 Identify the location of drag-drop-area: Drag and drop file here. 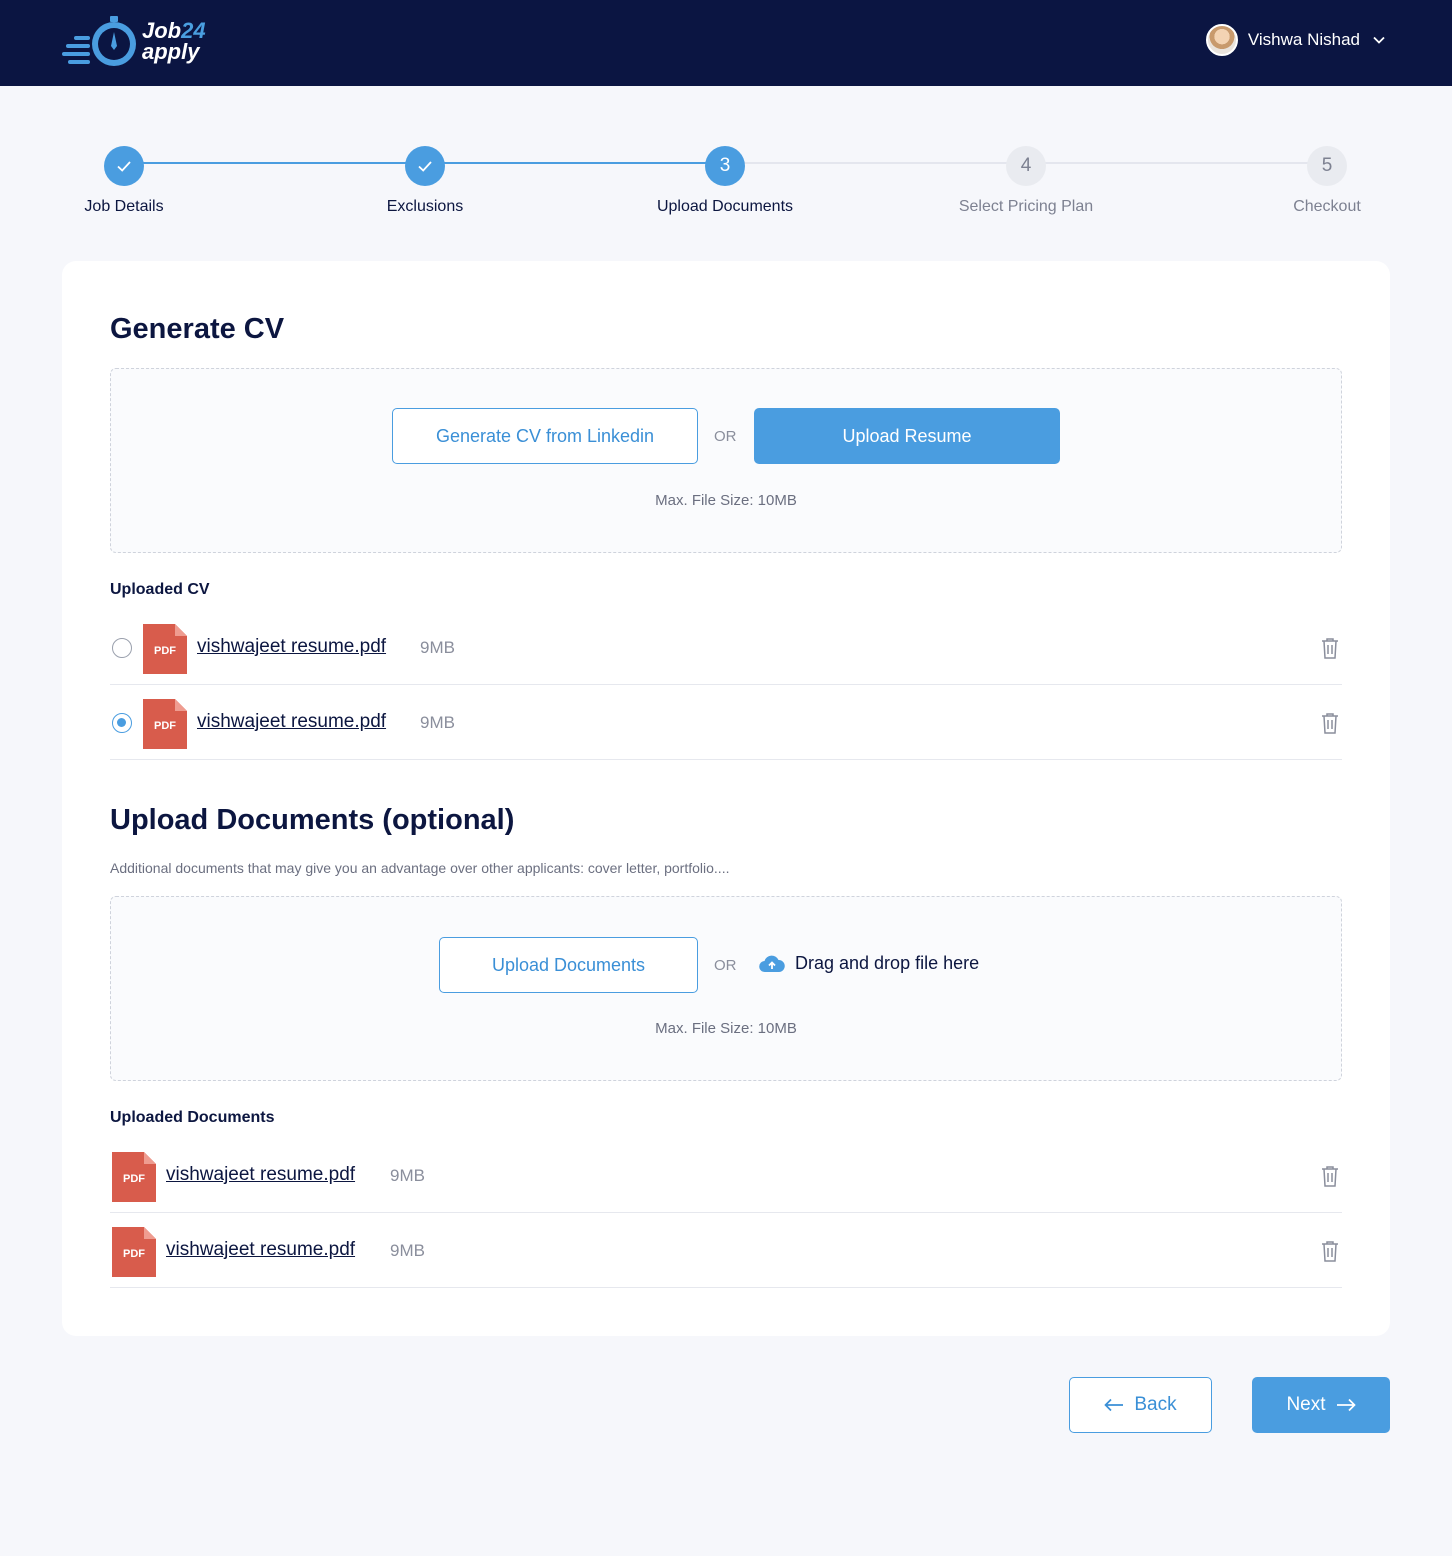
(869, 963).